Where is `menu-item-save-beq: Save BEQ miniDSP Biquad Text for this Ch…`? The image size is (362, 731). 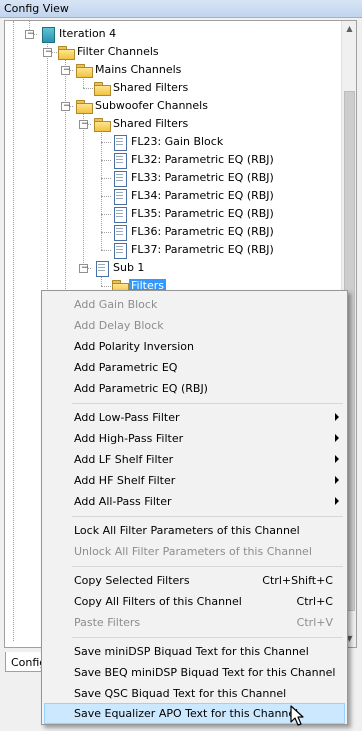 menu-item-save-beq: Save BEQ miniDSP Biquad Text for this Ch… is located at coordinates (194, 672).